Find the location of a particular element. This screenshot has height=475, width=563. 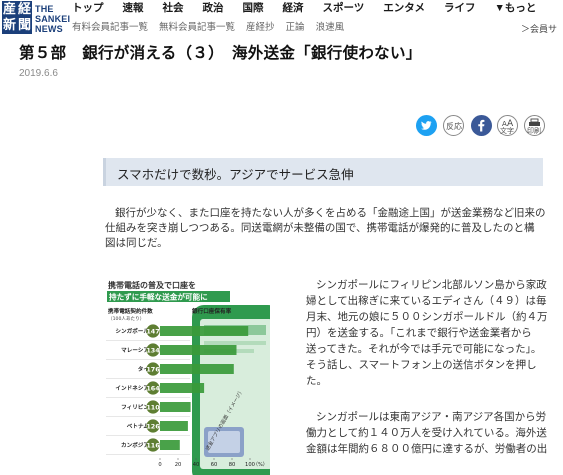

nav-more: ▼もっと is located at coordinates (515, 9).